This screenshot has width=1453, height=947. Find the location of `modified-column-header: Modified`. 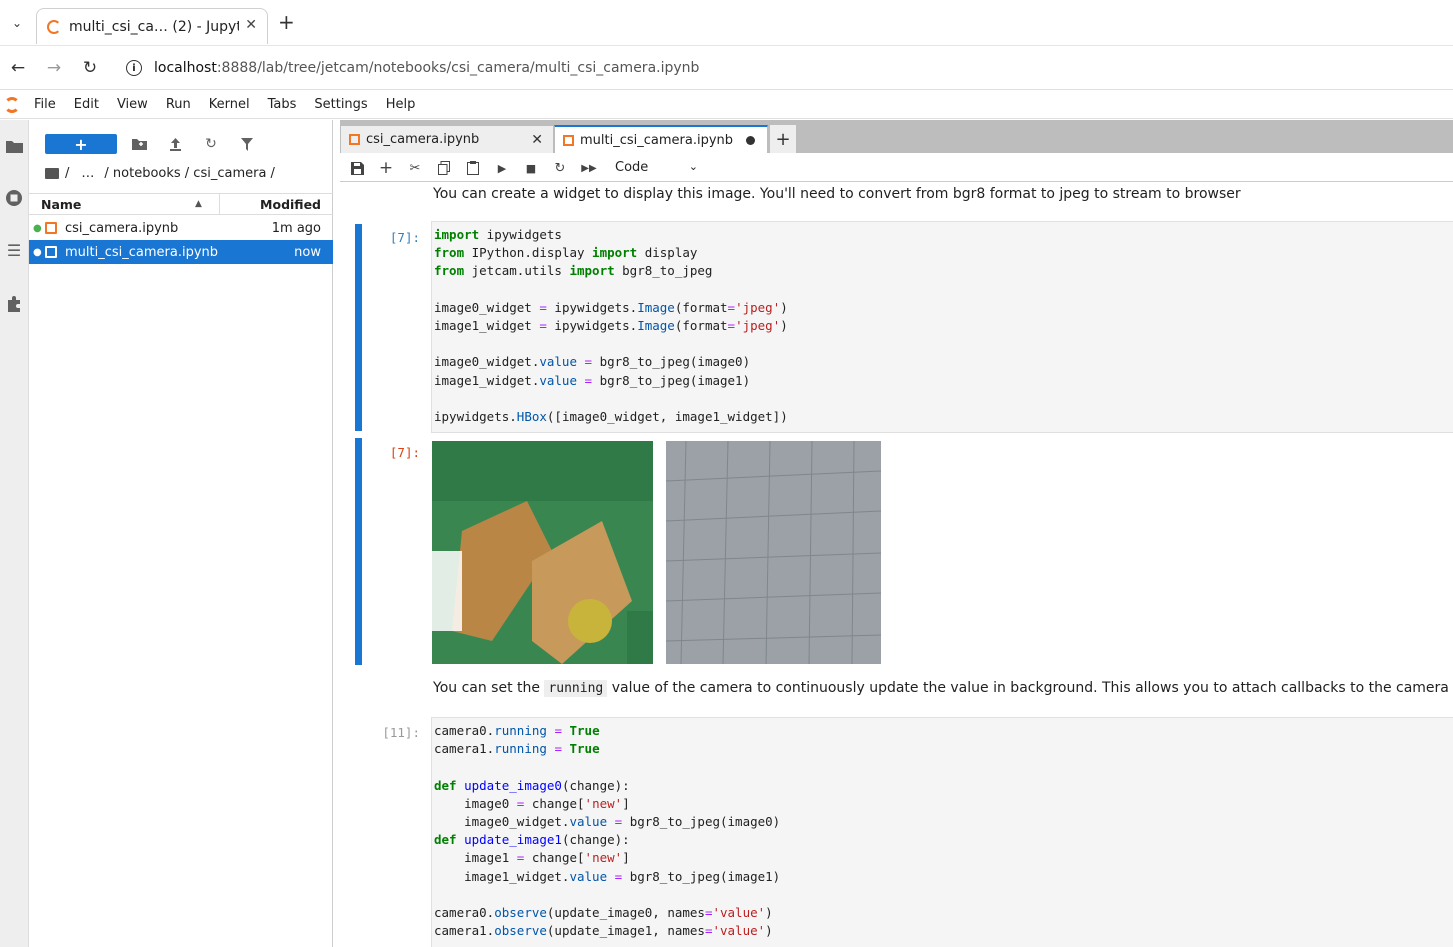

modified-column-header: Modified is located at coordinates (290, 204).